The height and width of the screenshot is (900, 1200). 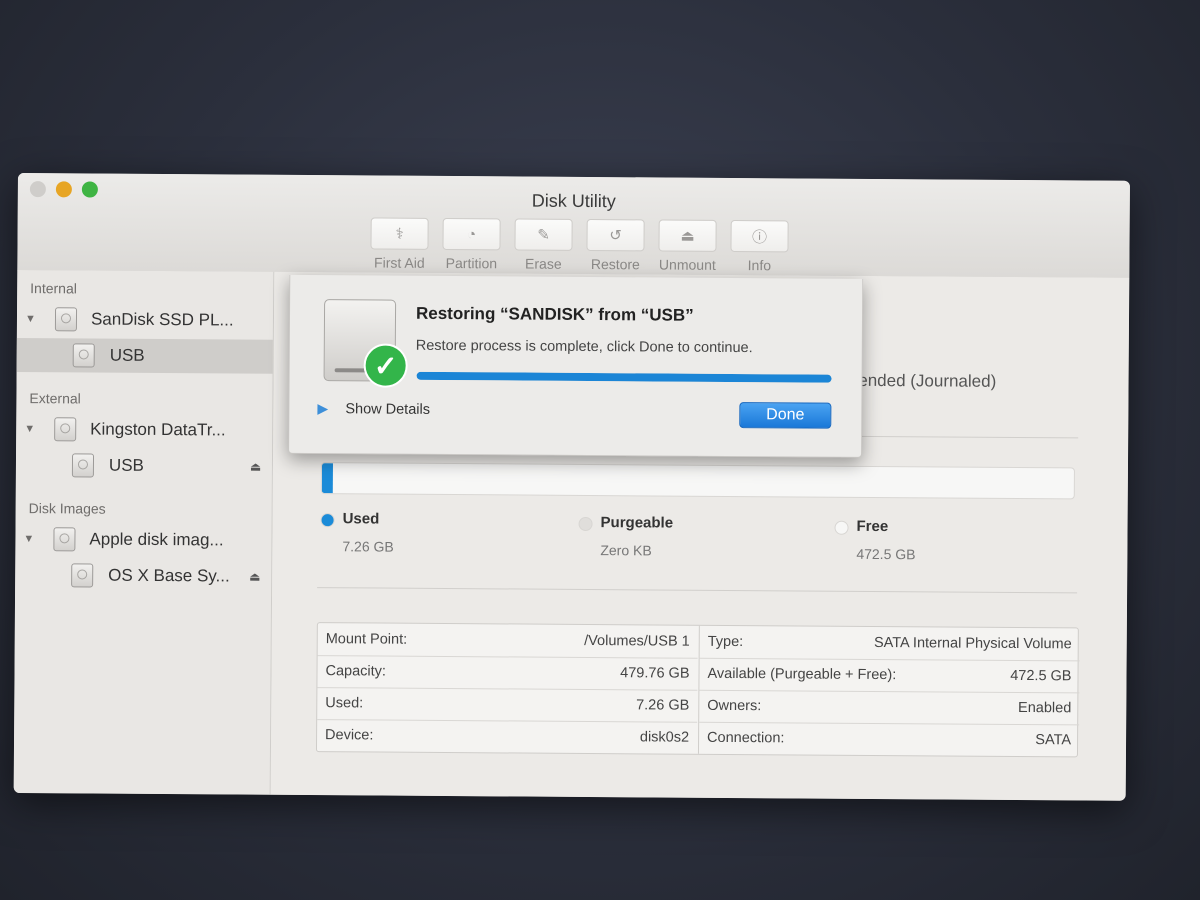 I want to click on info-value: SATA, so click(x=1053, y=740).